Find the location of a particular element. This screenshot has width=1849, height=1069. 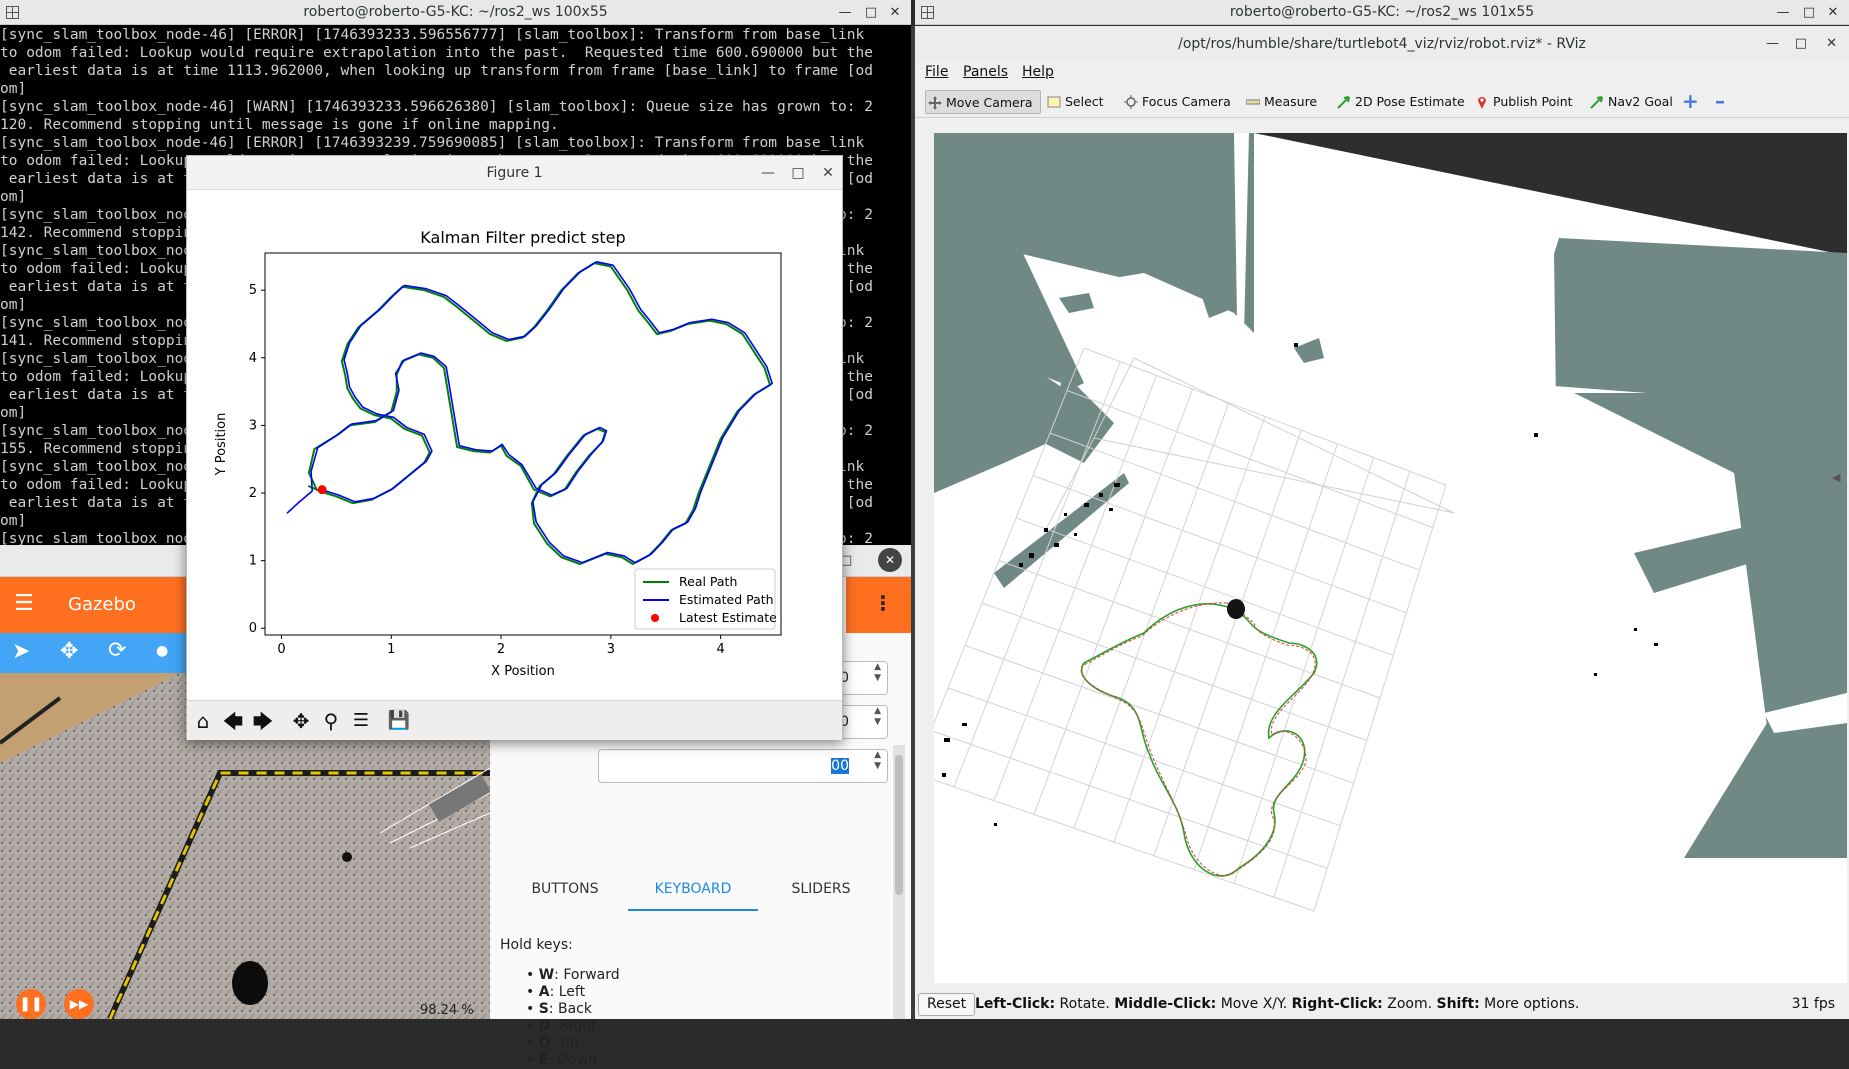

tool-focus-camera: Focus Camera is located at coordinates (1176, 102).